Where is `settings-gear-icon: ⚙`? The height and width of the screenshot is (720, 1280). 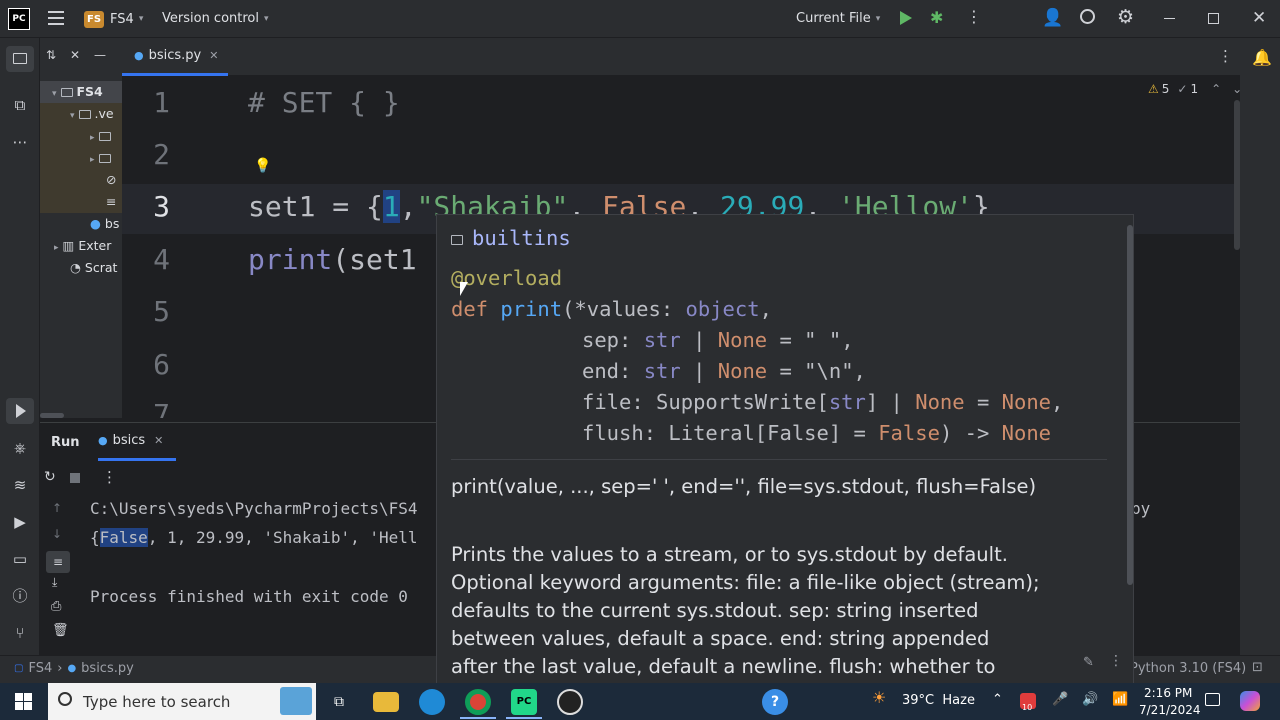
settings-gear-icon: ⚙ is located at coordinates (1125, 17).